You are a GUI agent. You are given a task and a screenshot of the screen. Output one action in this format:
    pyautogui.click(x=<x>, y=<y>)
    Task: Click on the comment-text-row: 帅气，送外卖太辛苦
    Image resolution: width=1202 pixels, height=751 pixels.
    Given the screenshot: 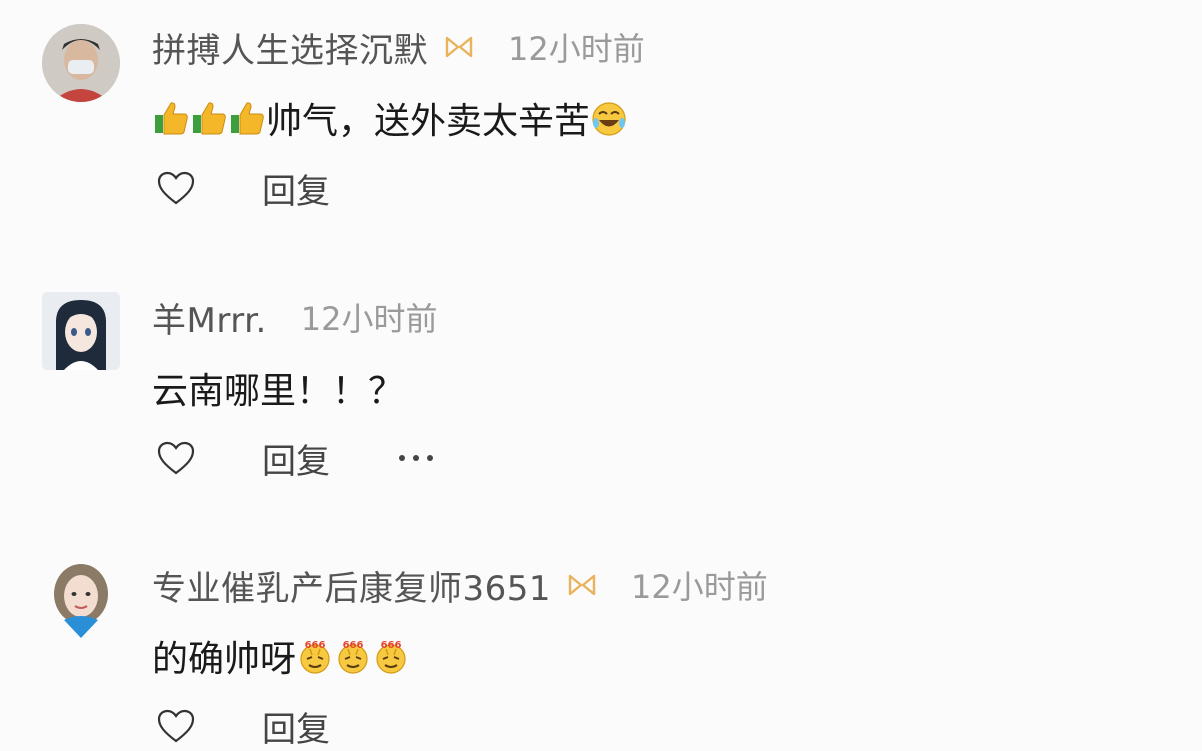 What is the action you would take?
    pyautogui.click(x=390, y=119)
    